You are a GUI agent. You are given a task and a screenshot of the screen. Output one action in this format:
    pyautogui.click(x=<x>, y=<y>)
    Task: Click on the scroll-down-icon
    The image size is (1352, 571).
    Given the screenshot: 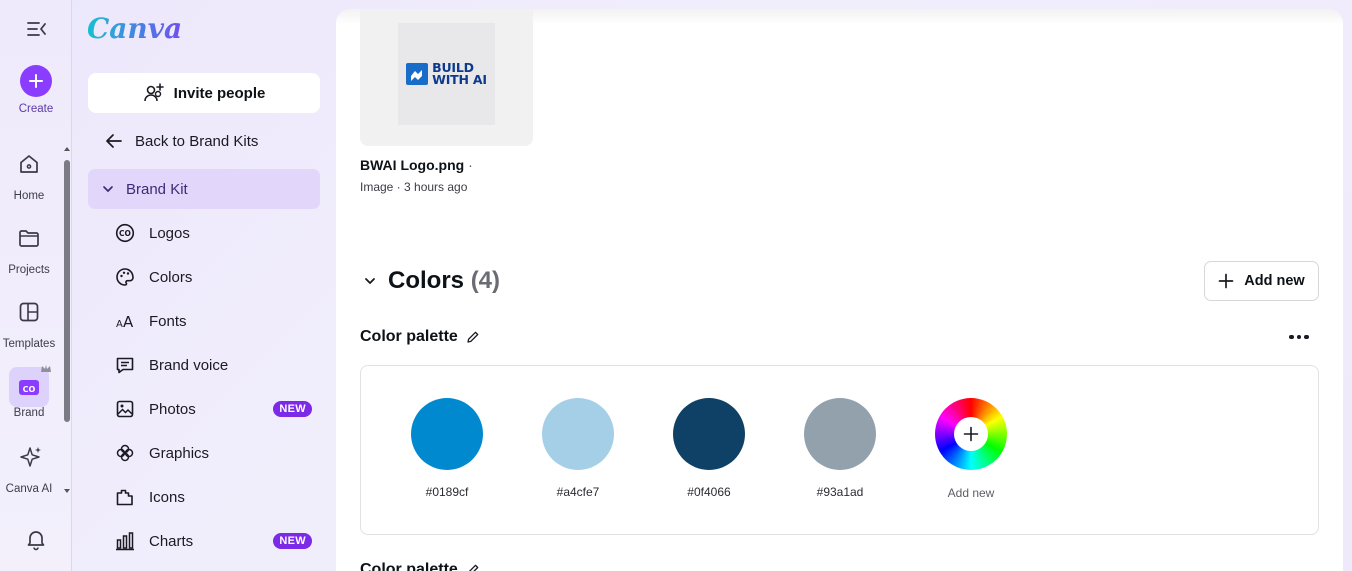 What is the action you would take?
    pyautogui.click(x=67, y=491)
    